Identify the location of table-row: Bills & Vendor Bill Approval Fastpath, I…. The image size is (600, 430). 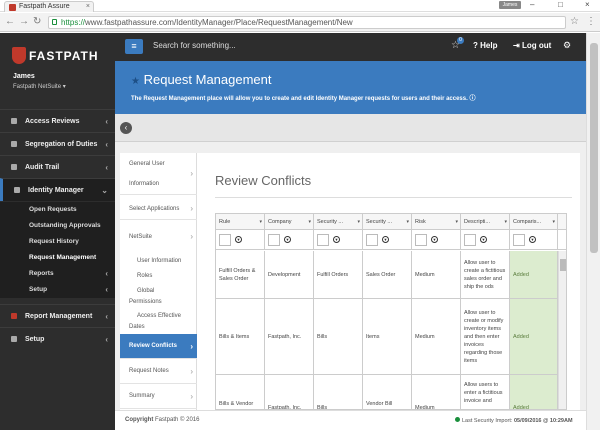
(391, 392).